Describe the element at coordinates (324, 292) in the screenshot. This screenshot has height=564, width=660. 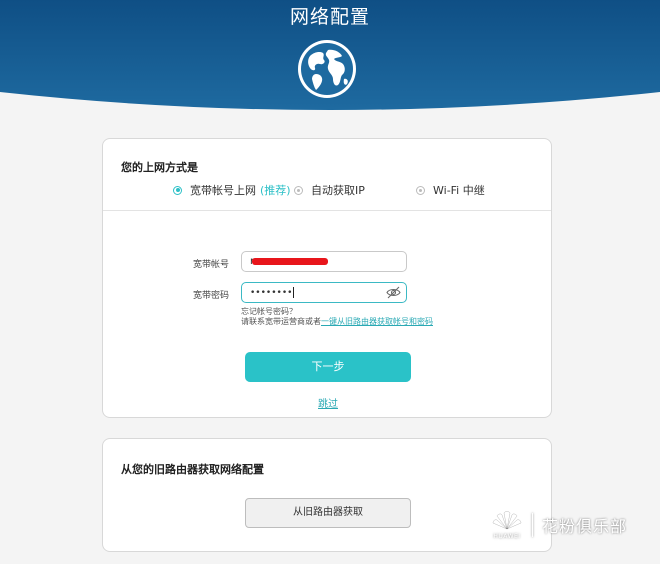
I see `password-input: ••••••••` at that location.